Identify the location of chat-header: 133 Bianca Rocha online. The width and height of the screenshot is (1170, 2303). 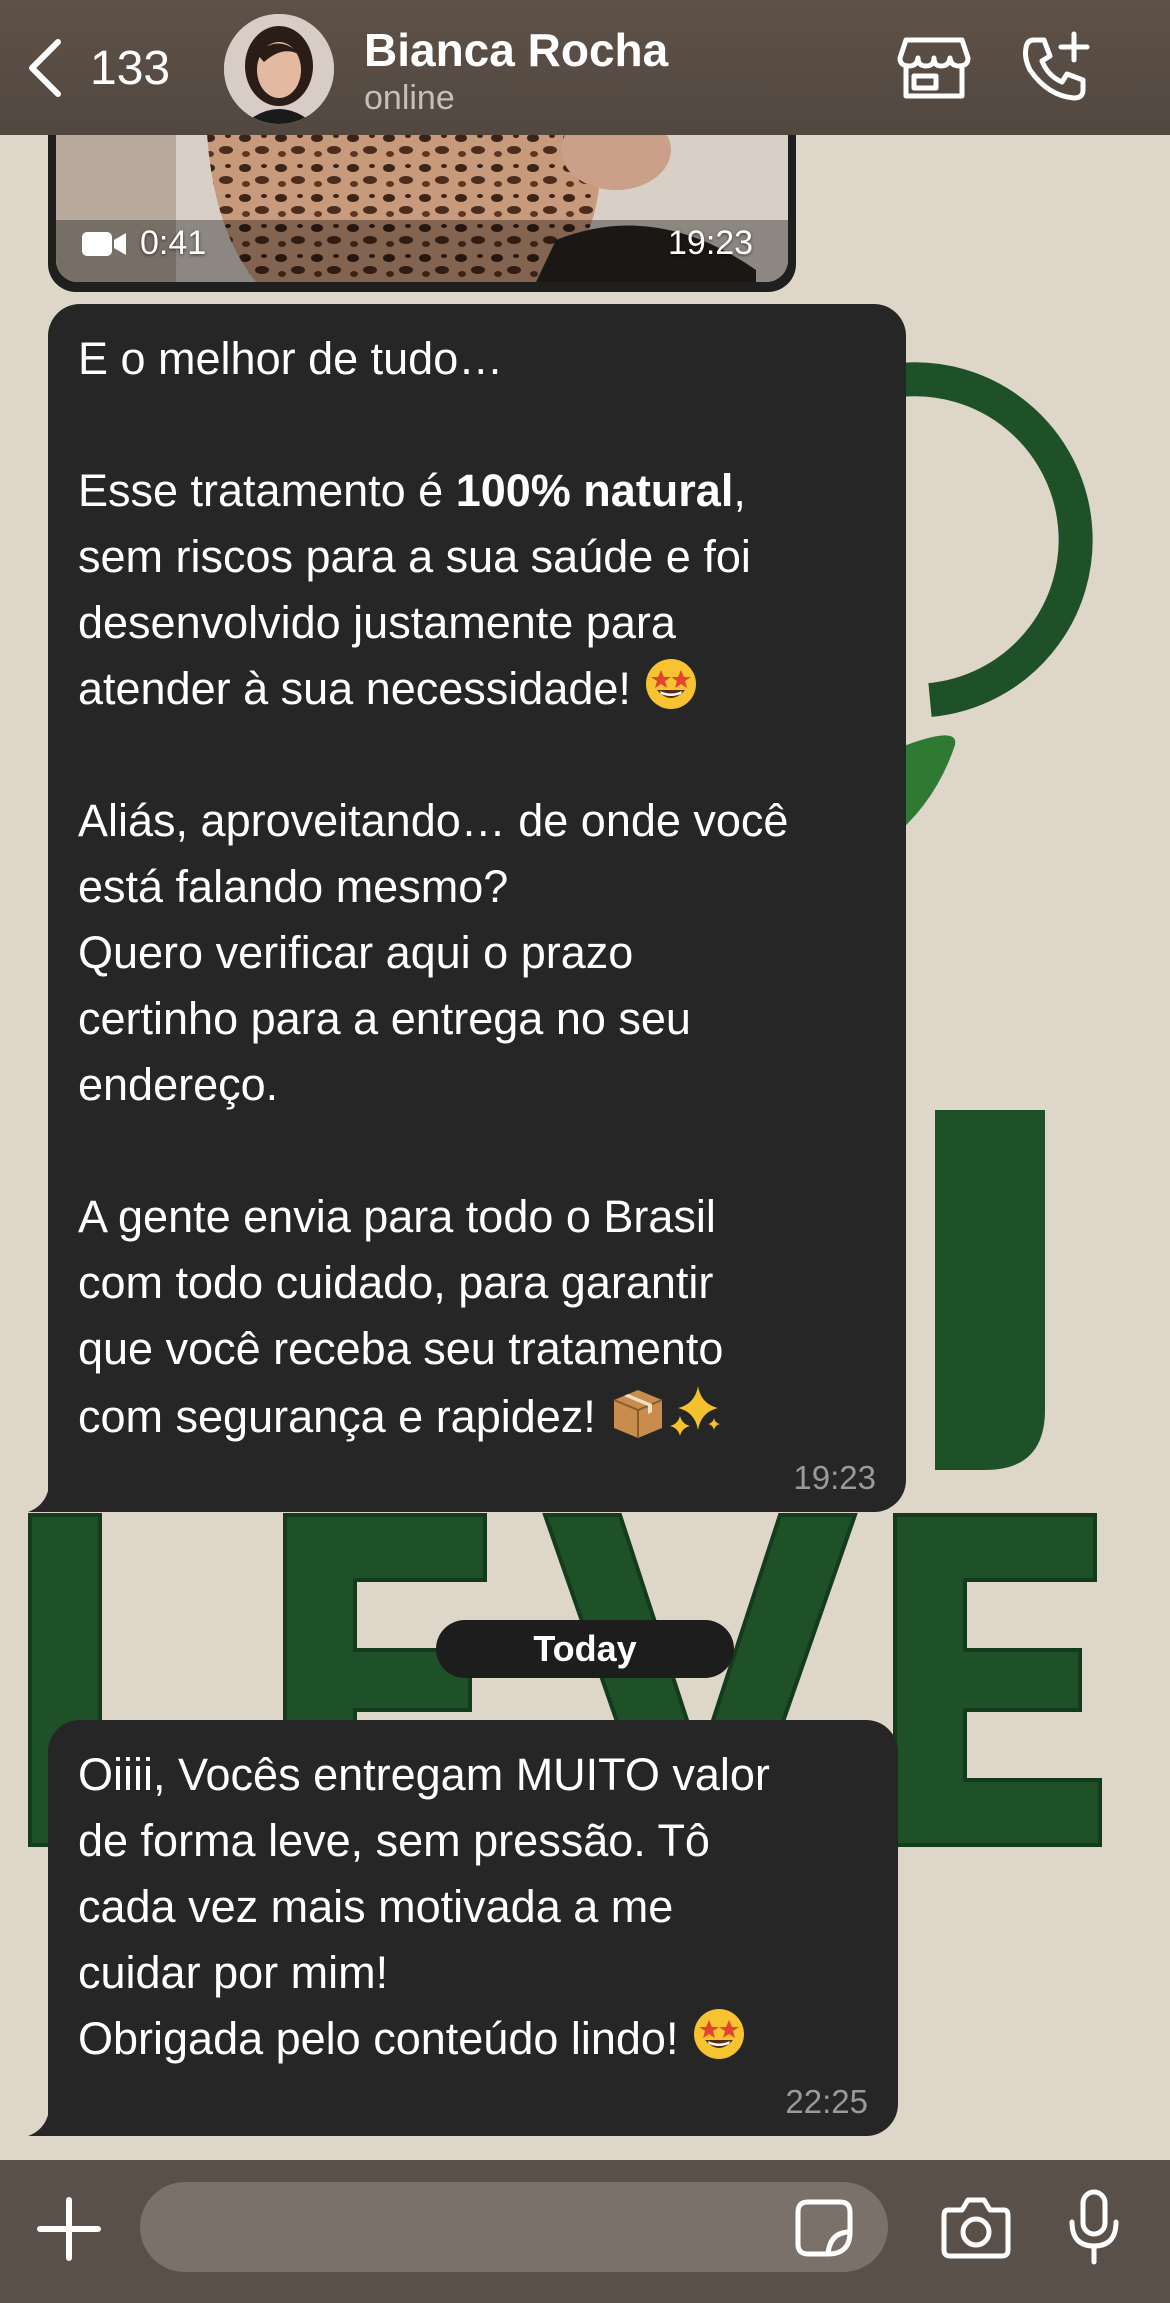
(585, 67).